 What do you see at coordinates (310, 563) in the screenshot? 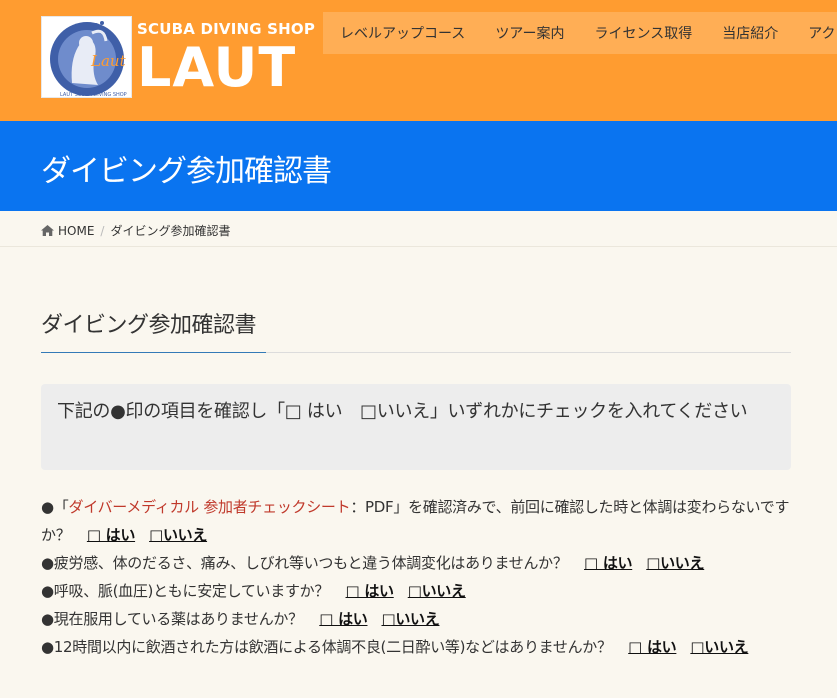
I see `item-text: 疲労感、体のだるさ、痛み、しびれ等いつもと違う体調変化はありませんか？` at bounding box center [310, 563].